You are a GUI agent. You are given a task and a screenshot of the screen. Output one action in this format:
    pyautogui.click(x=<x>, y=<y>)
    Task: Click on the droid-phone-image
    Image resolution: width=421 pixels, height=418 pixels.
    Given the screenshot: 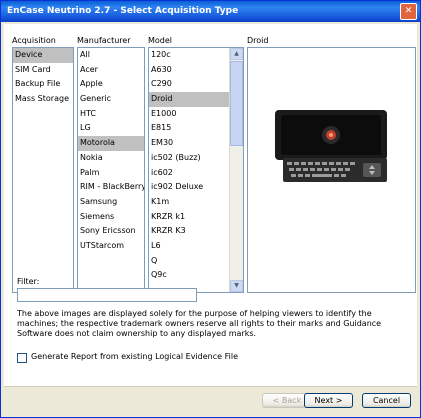 What is the action you would take?
    pyautogui.click(x=331, y=146)
    